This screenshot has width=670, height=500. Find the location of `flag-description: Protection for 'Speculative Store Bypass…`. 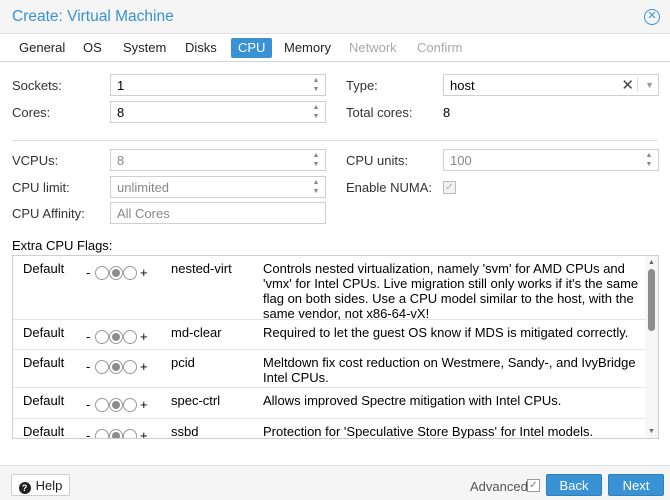

flag-description: Protection for 'Speculative Store Bypass… is located at coordinates (428, 431).